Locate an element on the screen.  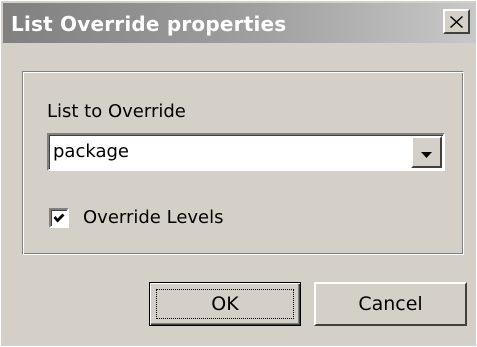
close-icon is located at coordinates (456, 21).